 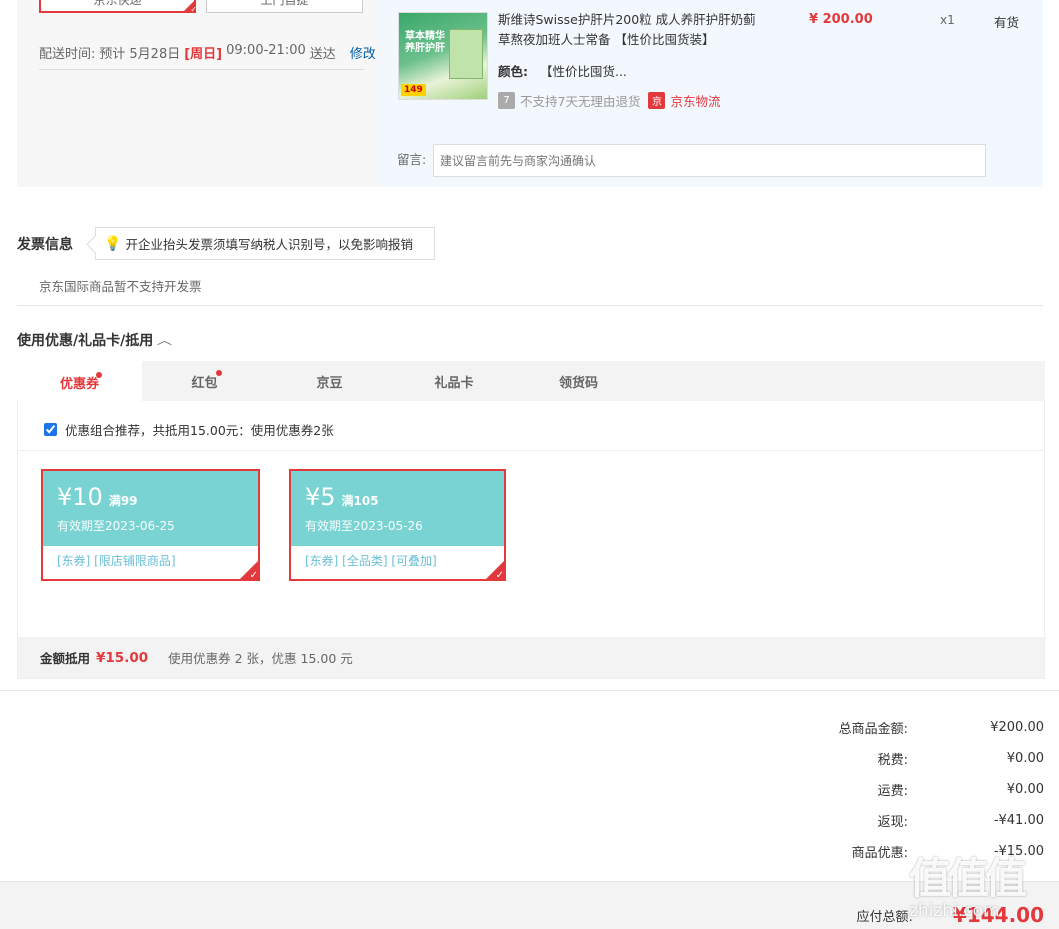 I want to click on product-price: ¥ 200.00, so click(x=841, y=19).